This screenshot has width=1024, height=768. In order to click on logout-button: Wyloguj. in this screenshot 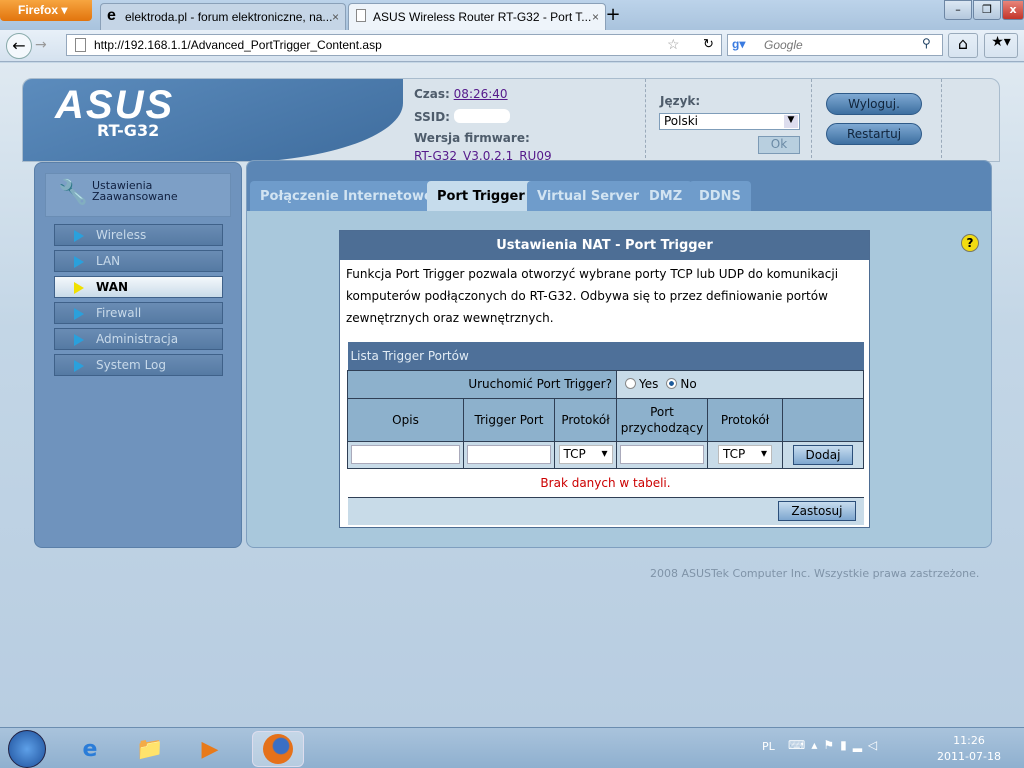, I will do `click(874, 104)`.